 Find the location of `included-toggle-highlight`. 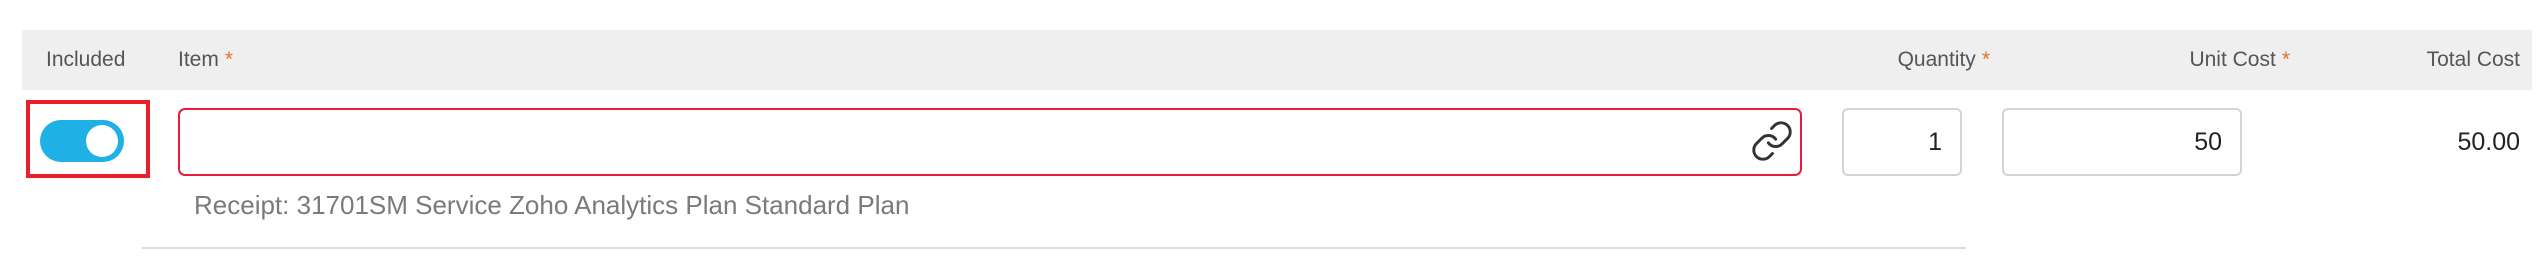

included-toggle-highlight is located at coordinates (88, 139).